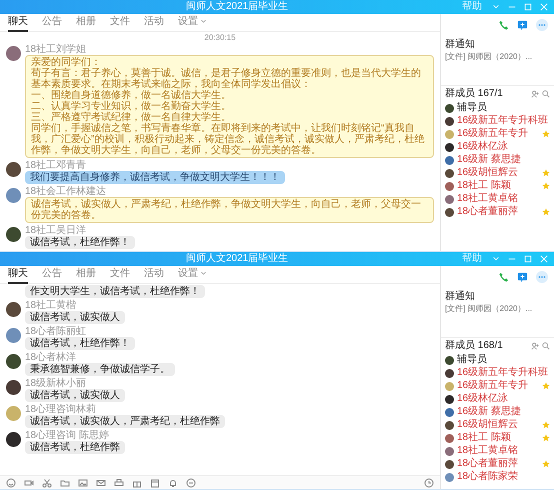 This screenshot has width=554, height=490. I want to click on bell-icon, so click(173, 483).